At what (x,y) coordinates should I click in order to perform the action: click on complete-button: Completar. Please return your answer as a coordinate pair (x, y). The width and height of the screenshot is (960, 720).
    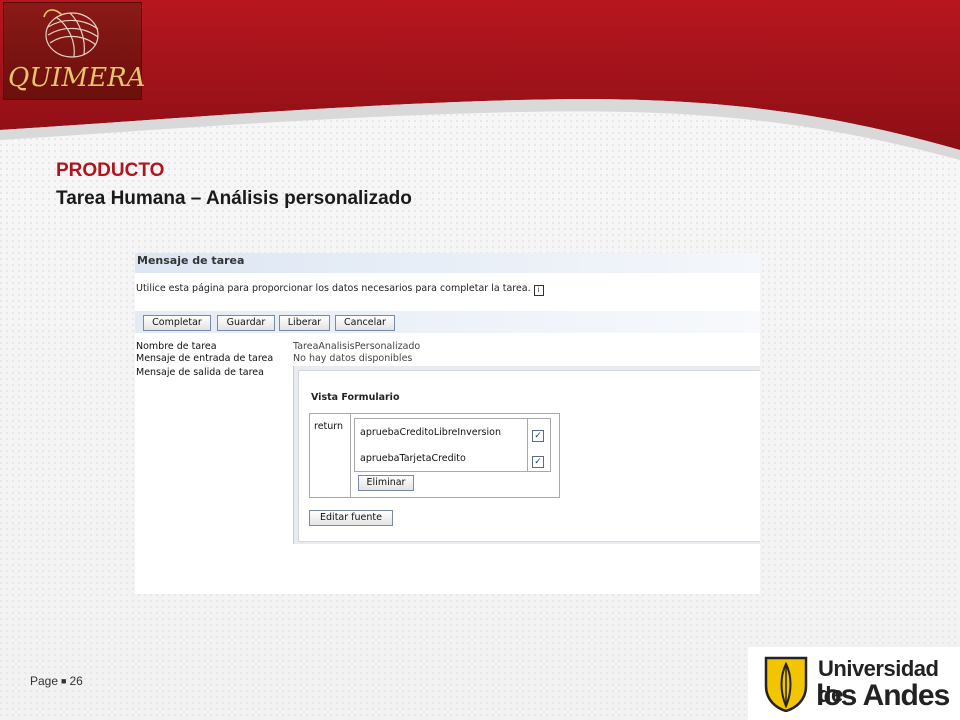
    Looking at the image, I should click on (177, 323).